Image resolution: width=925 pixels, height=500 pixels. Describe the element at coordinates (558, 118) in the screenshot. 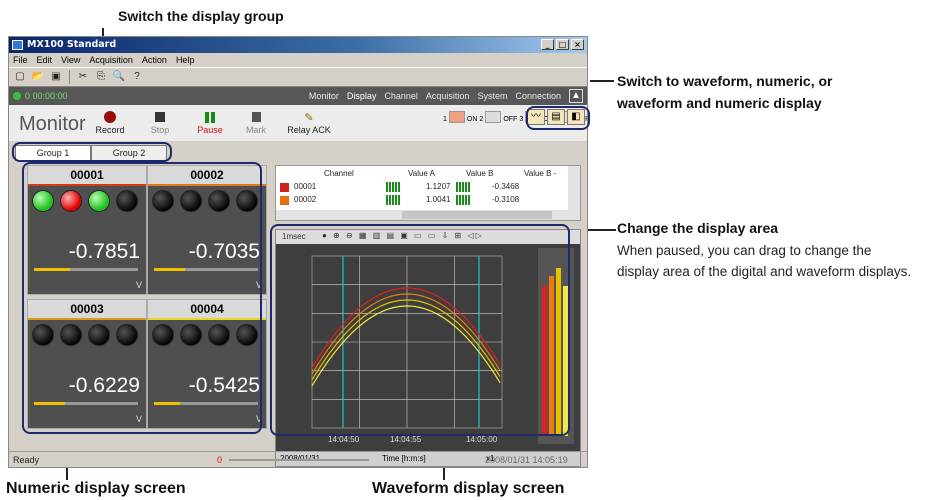

I see `view-buttons-highlight` at that location.